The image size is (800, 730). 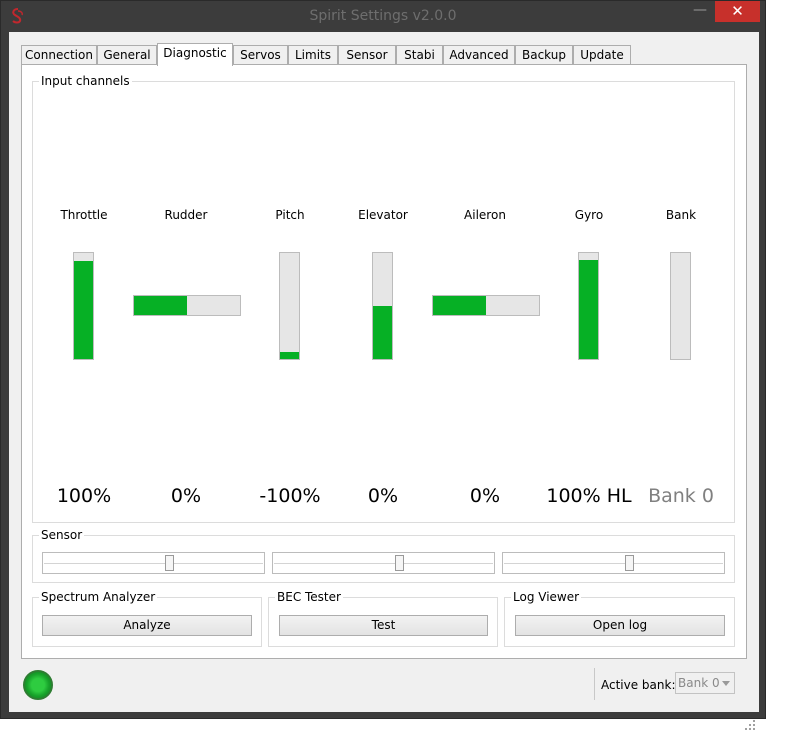 I want to click on active-bank-select: Bank 0, so click(x=705, y=683).